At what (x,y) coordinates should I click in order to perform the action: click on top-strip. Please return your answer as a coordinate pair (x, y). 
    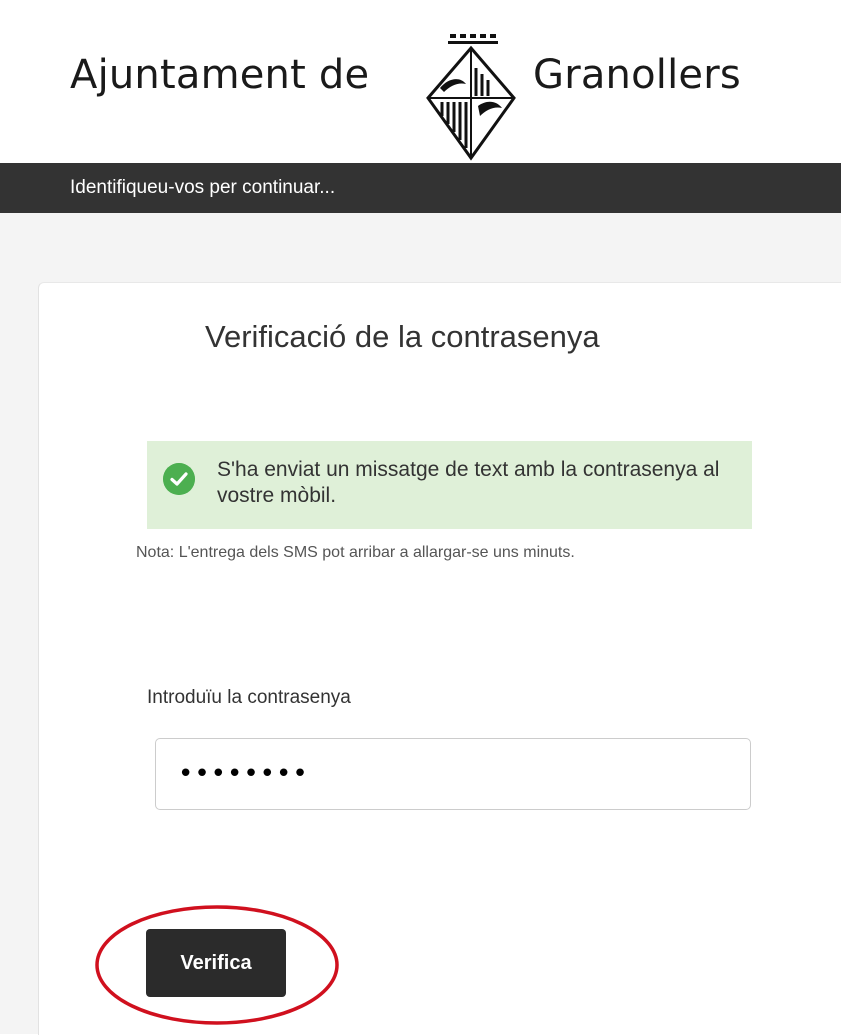
    Looking at the image, I should click on (420, 12).